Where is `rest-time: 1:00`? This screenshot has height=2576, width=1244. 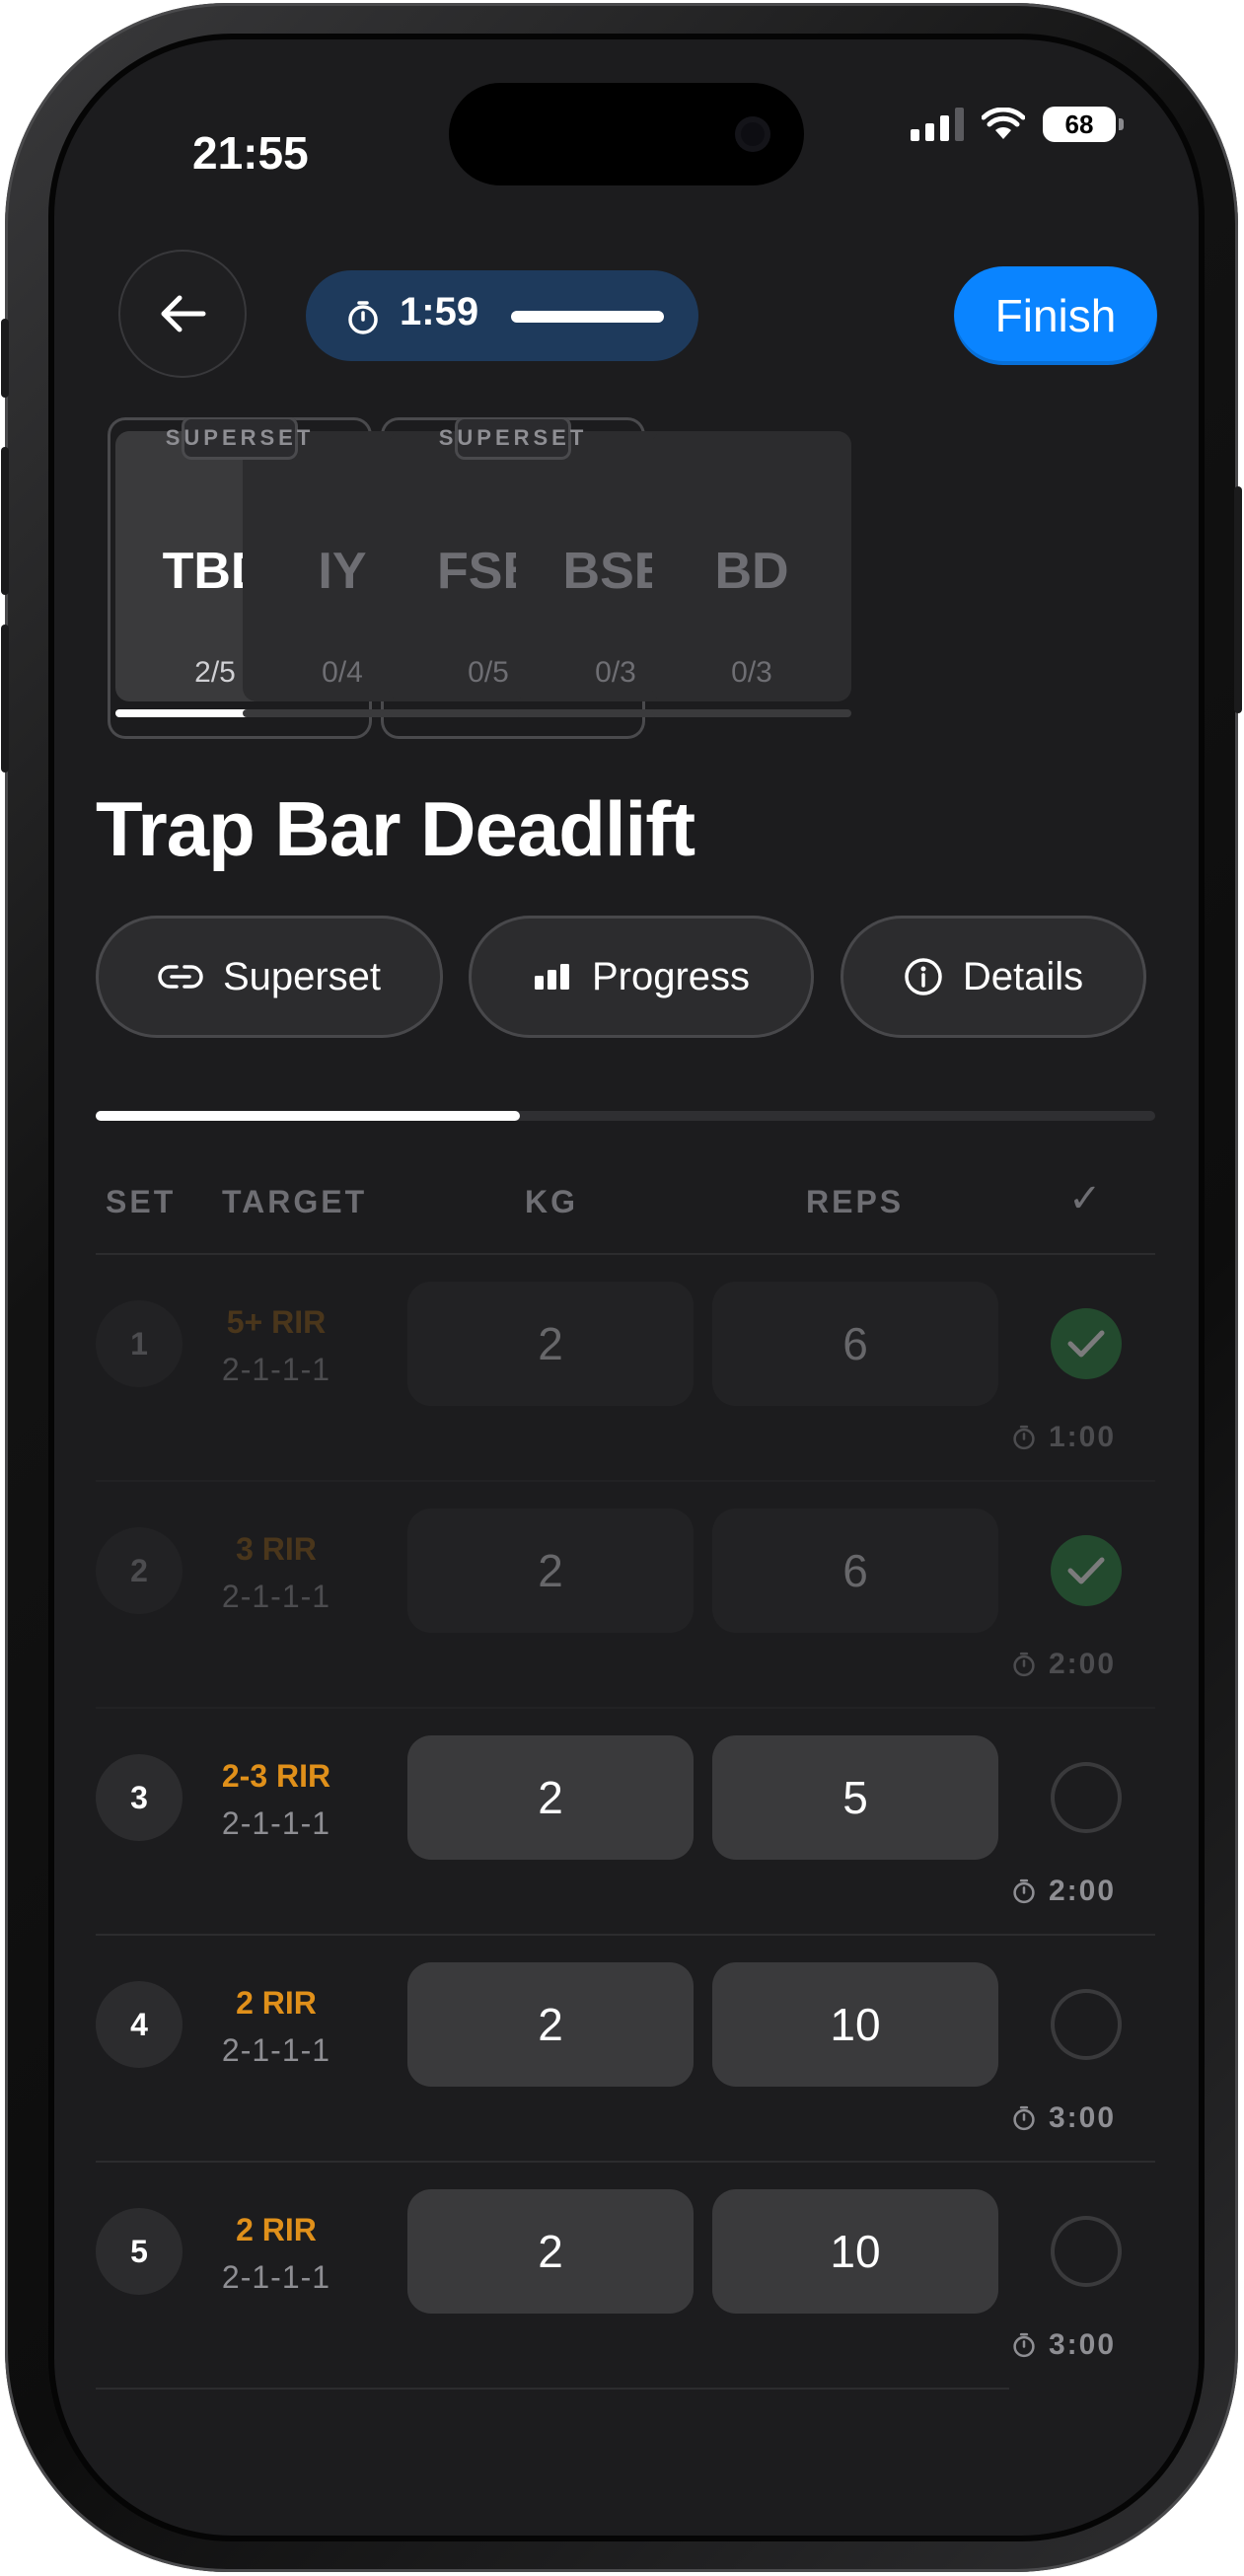
rest-time: 1:00 is located at coordinates (1100, 1437).